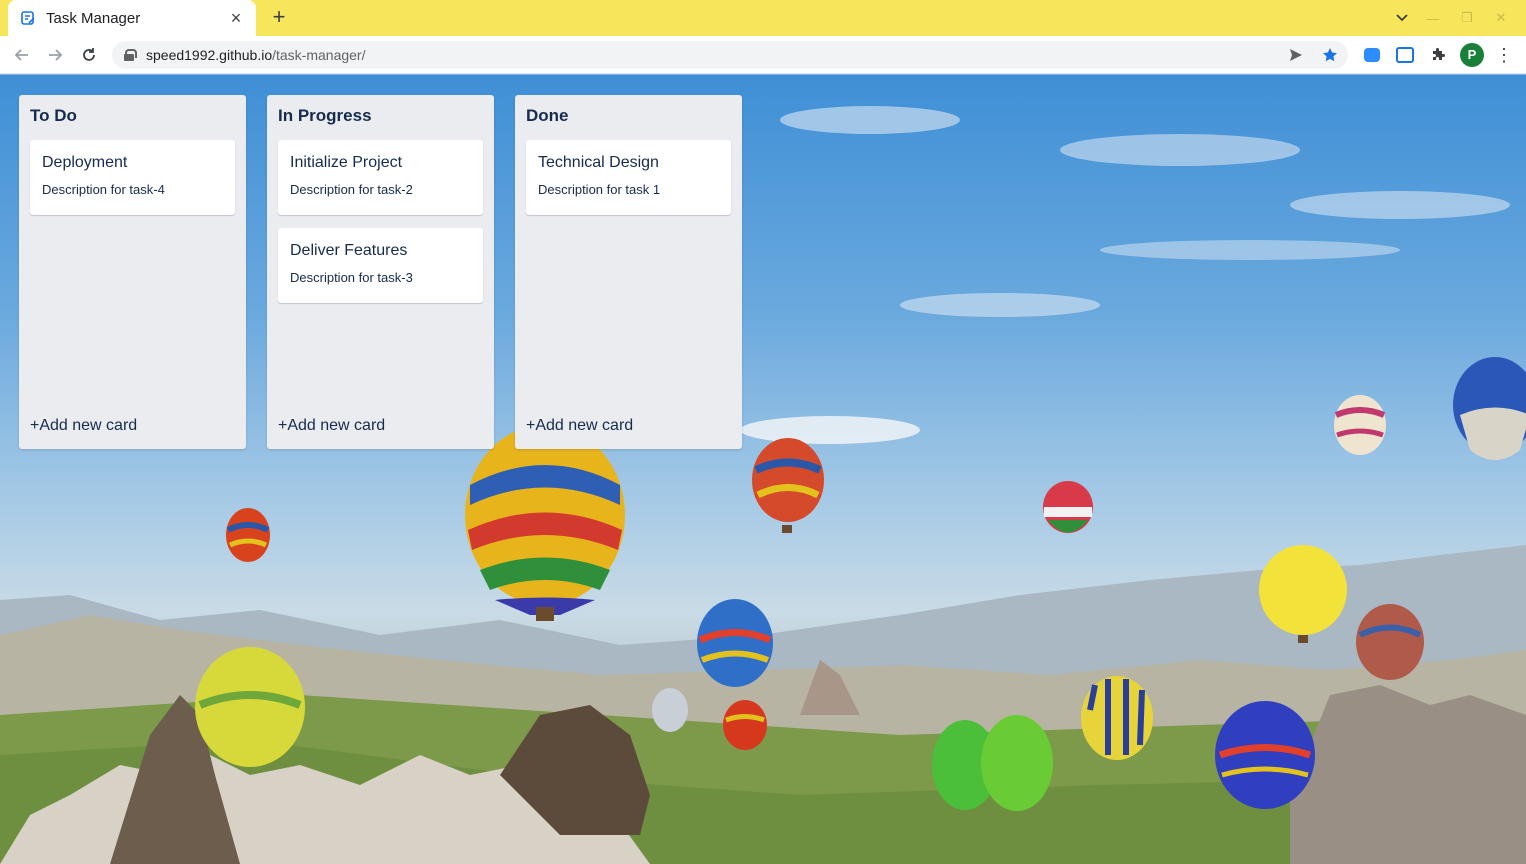  I want to click on lock-icon, so click(130, 55).